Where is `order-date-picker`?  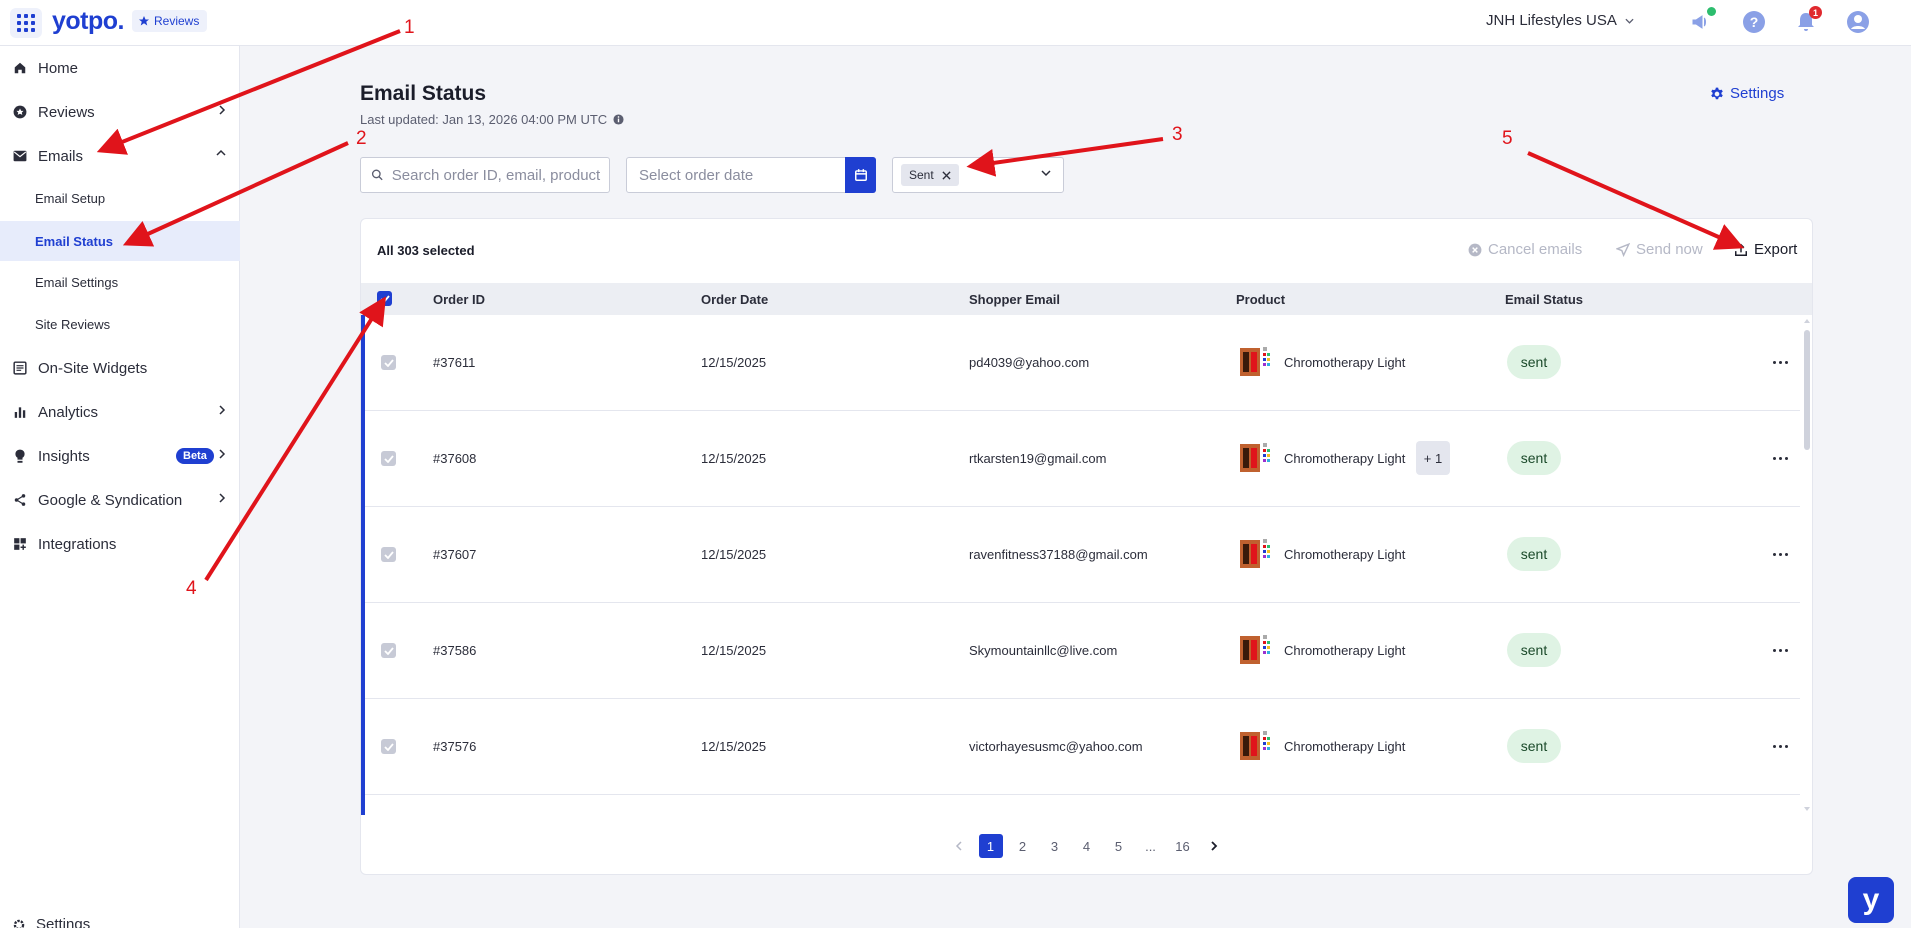
order-date-picker is located at coordinates (751, 175).